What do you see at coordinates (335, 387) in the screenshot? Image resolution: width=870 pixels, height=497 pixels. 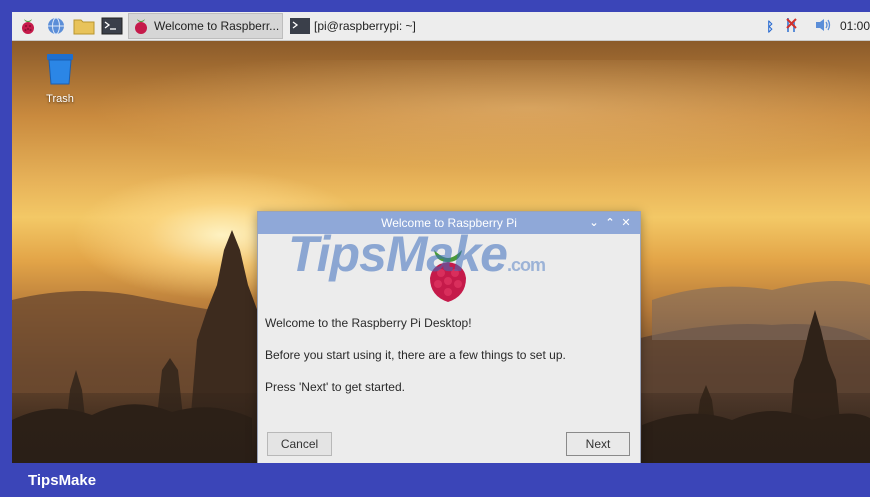 I see `dialog-line-instruction: Press 'Next' to get started.` at bounding box center [335, 387].